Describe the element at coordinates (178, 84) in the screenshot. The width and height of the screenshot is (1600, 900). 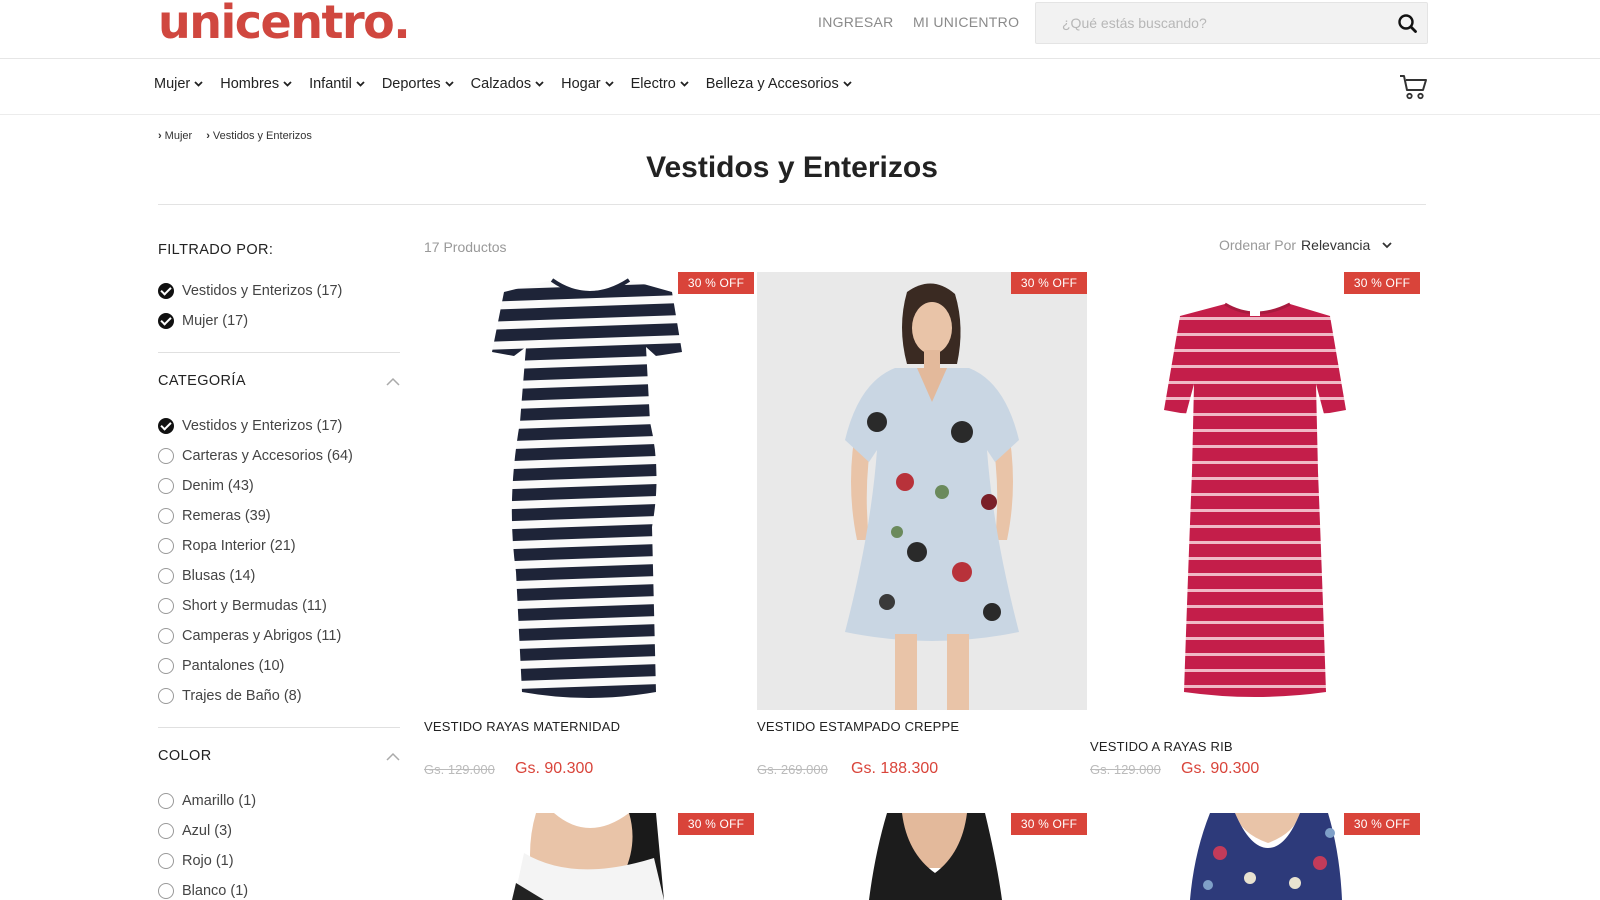
I see `nav-item-mujer: Mujer` at that location.